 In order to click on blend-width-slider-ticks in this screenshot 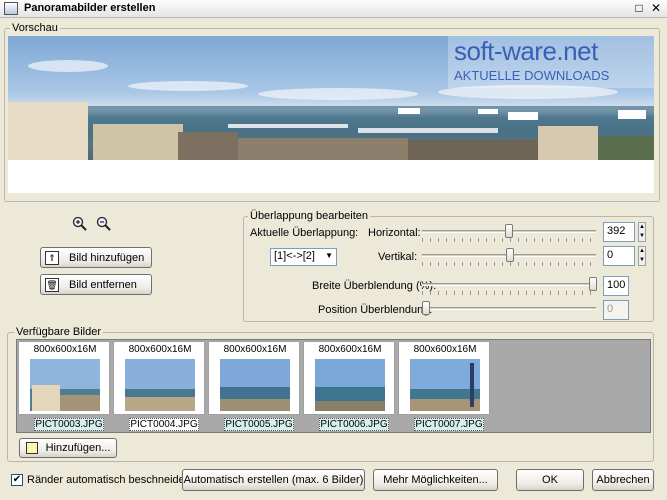, I will do `click(509, 293)`.